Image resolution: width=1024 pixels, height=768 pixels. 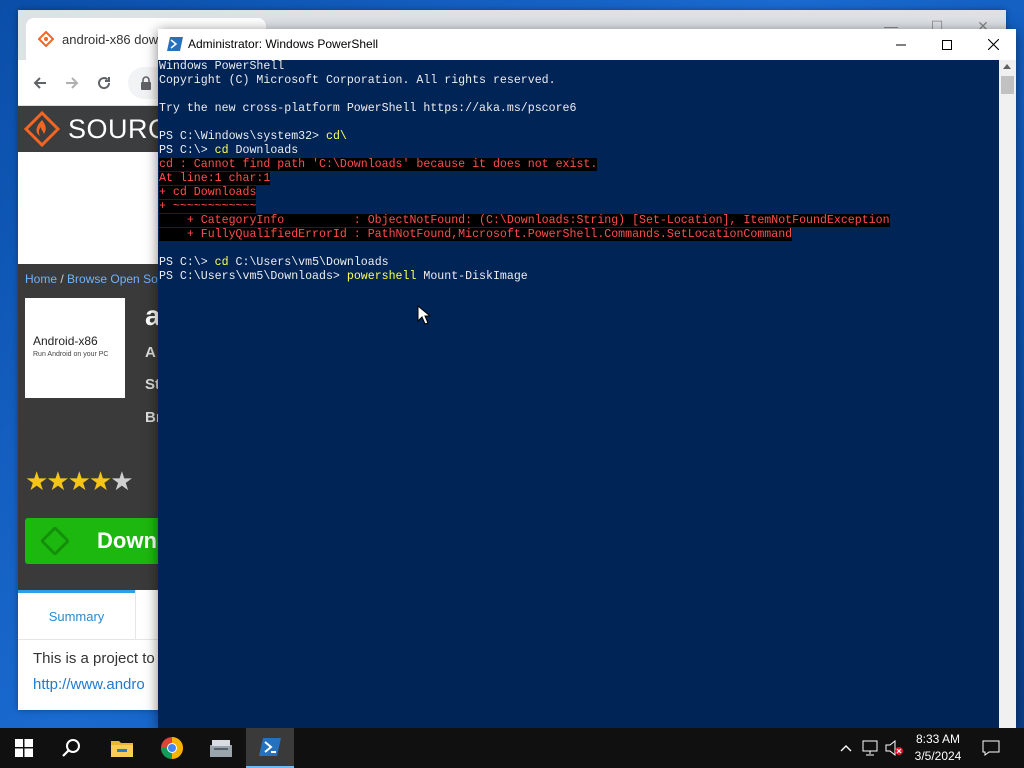 I want to click on file-explorer-icon, so click(x=122, y=749).